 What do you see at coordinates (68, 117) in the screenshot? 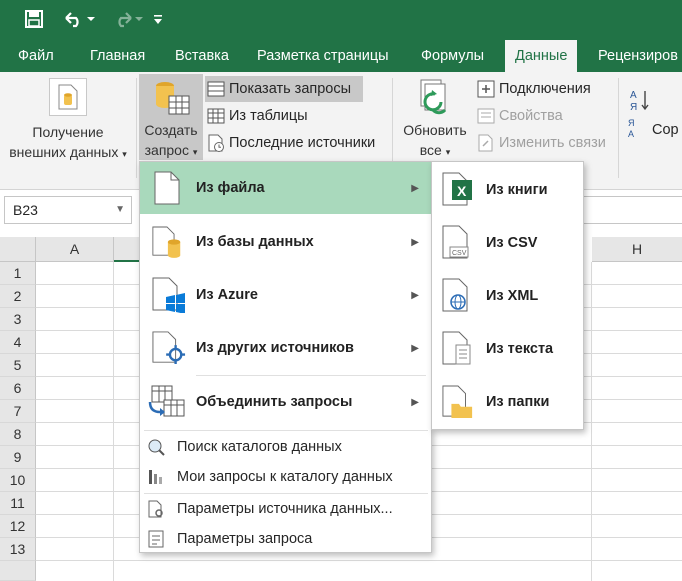
I see `get-external-data-button: Получение внешних данных ▾` at bounding box center [68, 117].